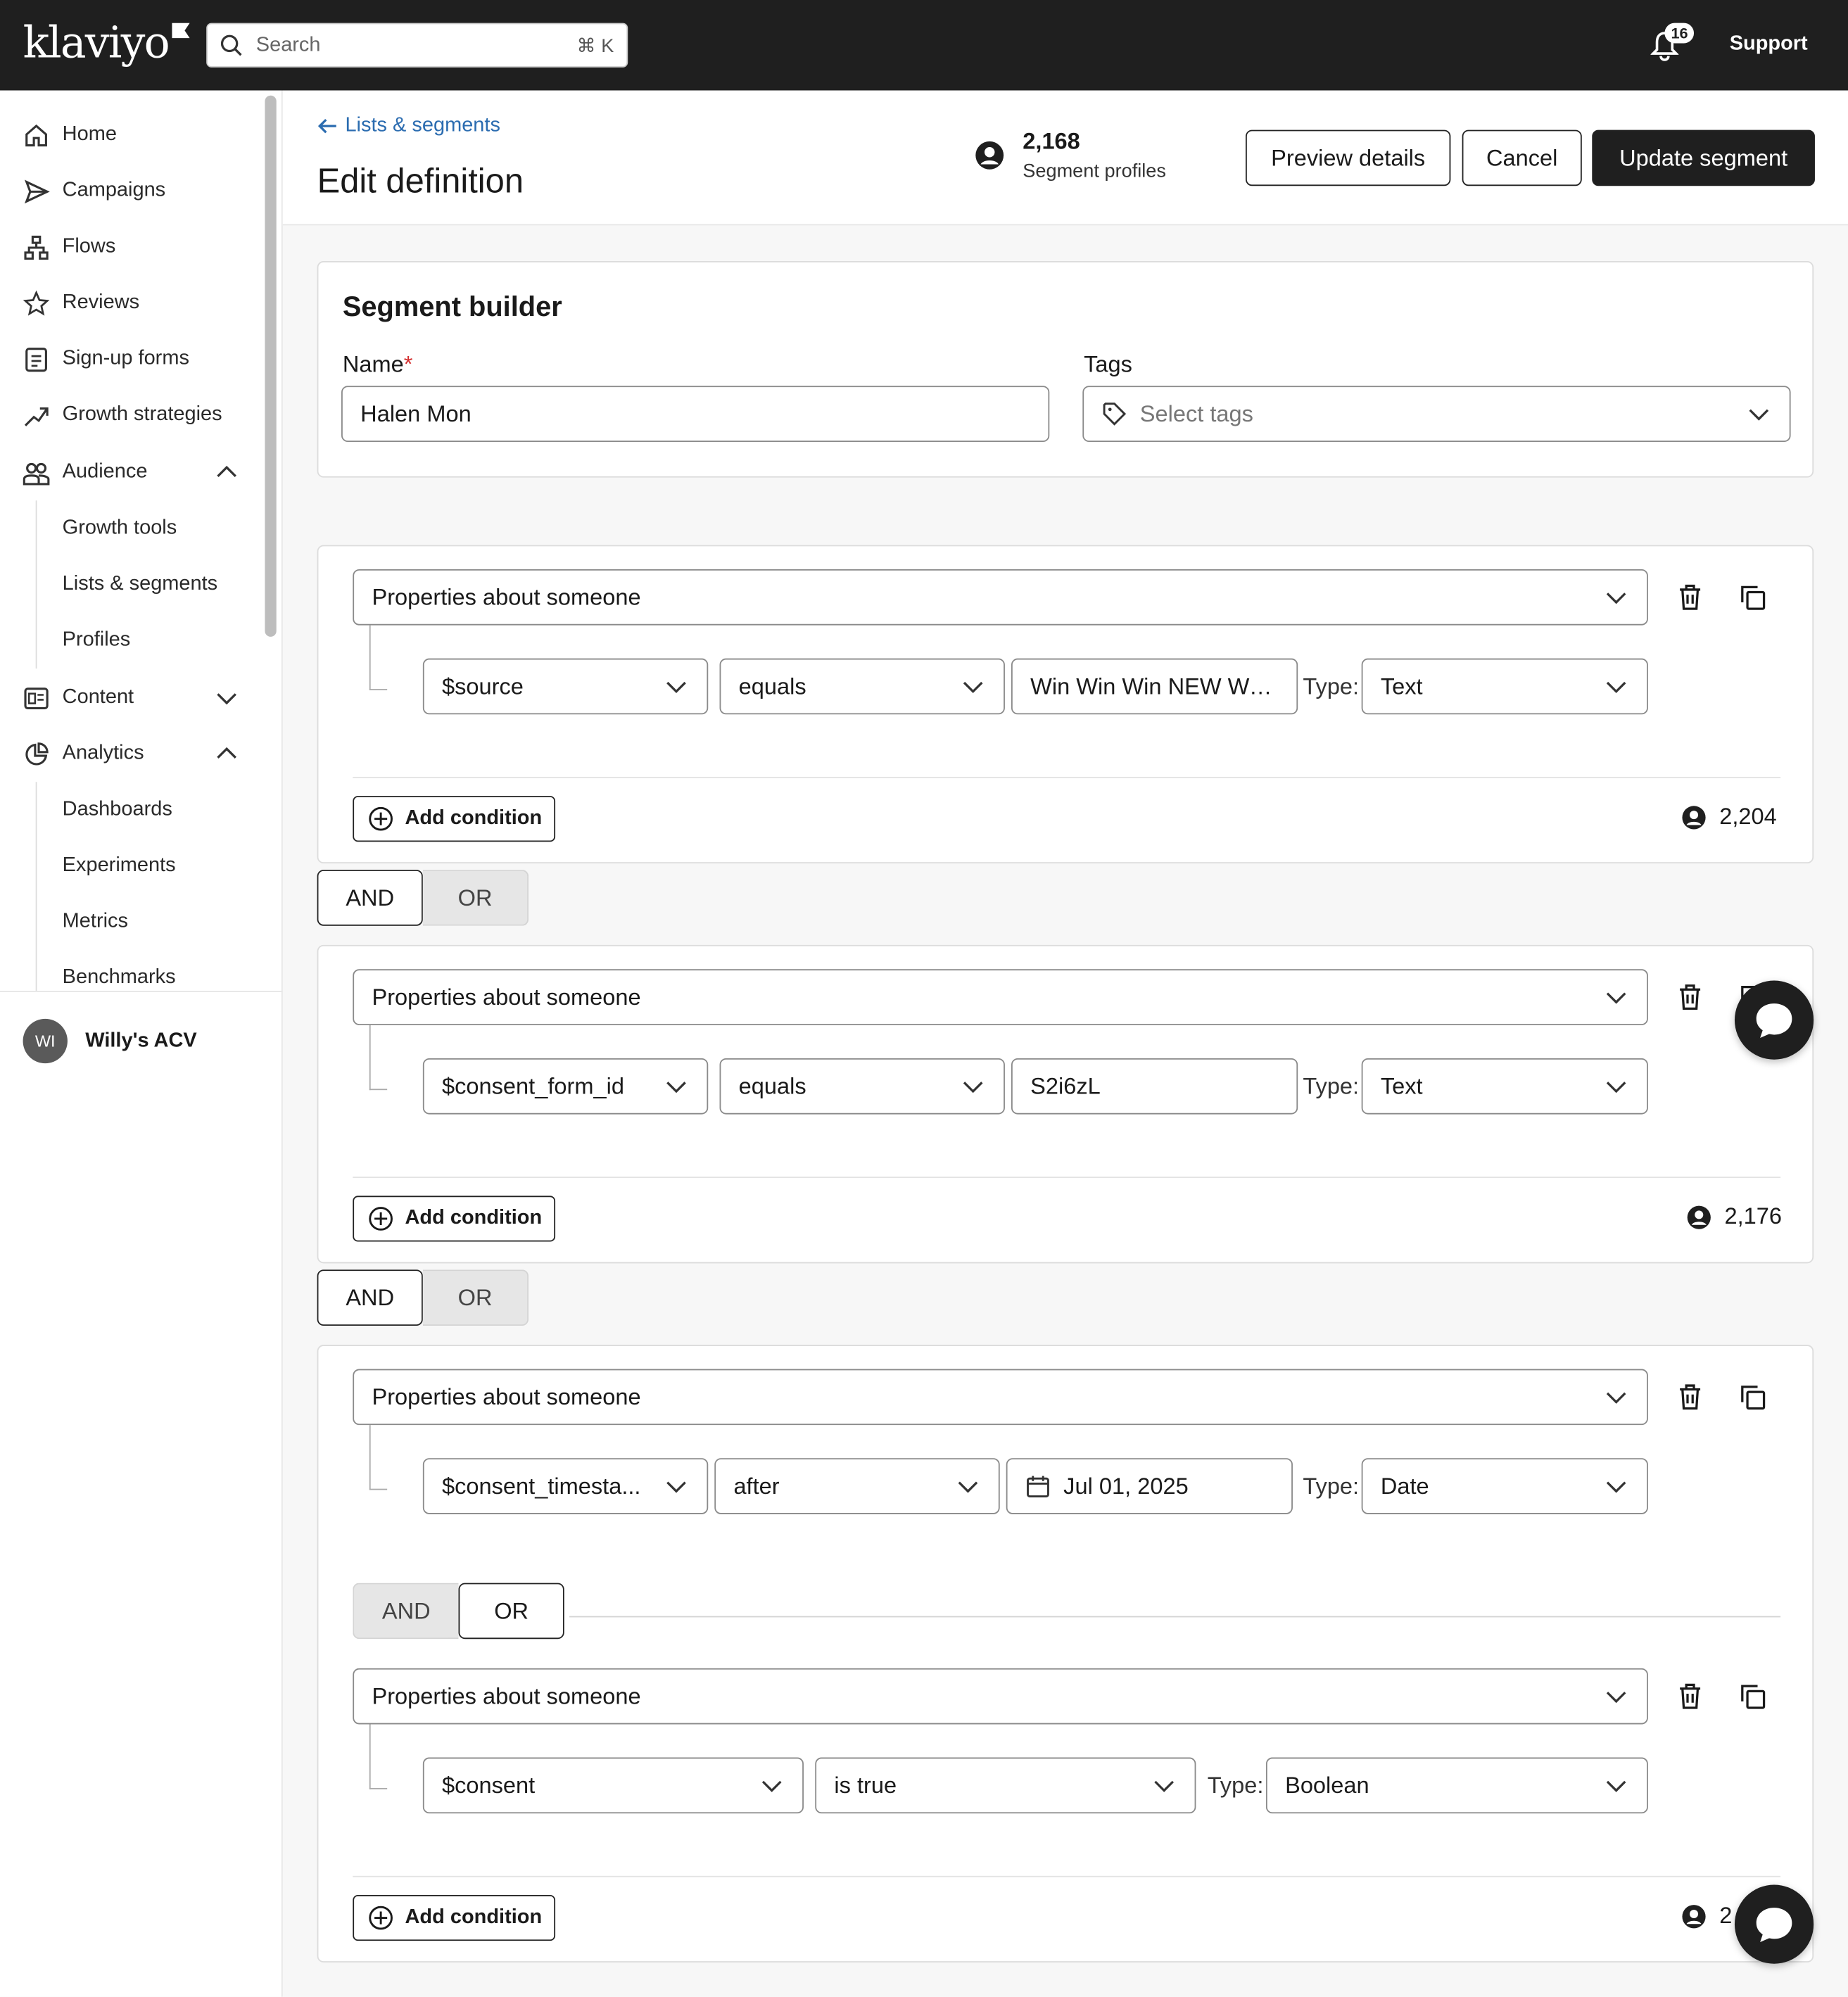 The height and width of the screenshot is (1997, 1848). What do you see at coordinates (101, 303) in the screenshot?
I see `sidebar-item-label: Reviews` at bounding box center [101, 303].